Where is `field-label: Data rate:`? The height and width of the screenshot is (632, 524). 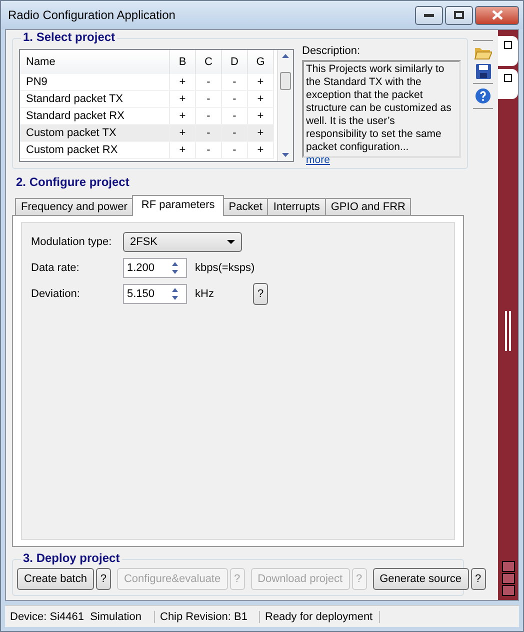
field-label: Data rate: is located at coordinates (55, 268).